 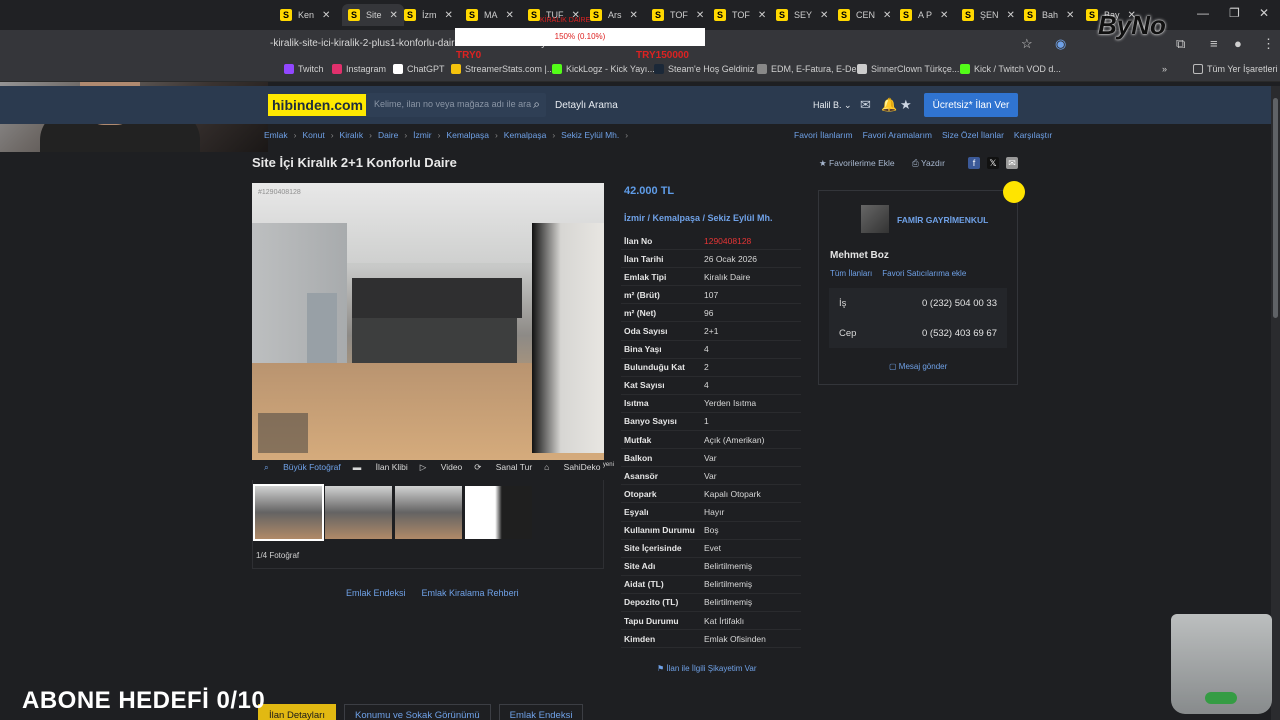 What do you see at coordinates (441, 471) in the screenshot?
I see `video-tab: ▷ Video` at bounding box center [441, 471].